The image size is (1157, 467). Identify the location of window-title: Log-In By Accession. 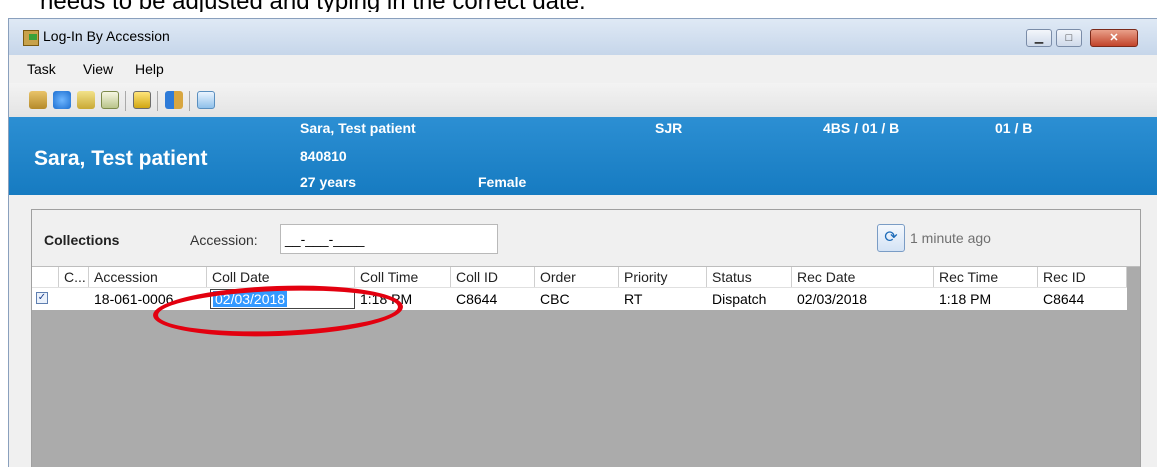
(106, 36).